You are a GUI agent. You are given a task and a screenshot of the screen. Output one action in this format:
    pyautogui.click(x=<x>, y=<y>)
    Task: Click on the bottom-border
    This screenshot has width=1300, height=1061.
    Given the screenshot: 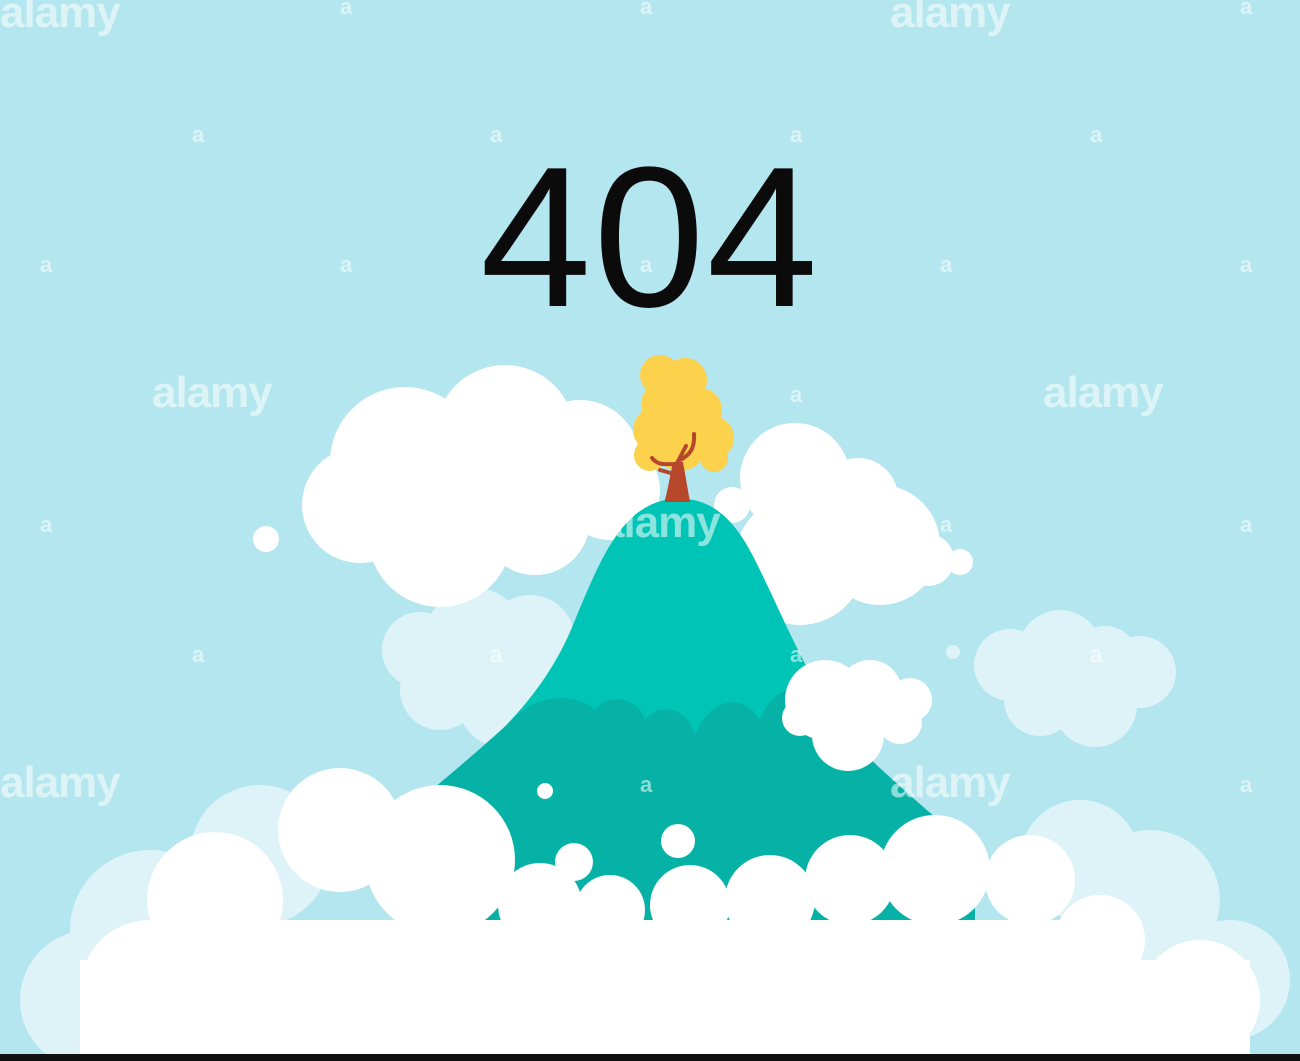 What is the action you would take?
    pyautogui.click(x=650, y=1057)
    